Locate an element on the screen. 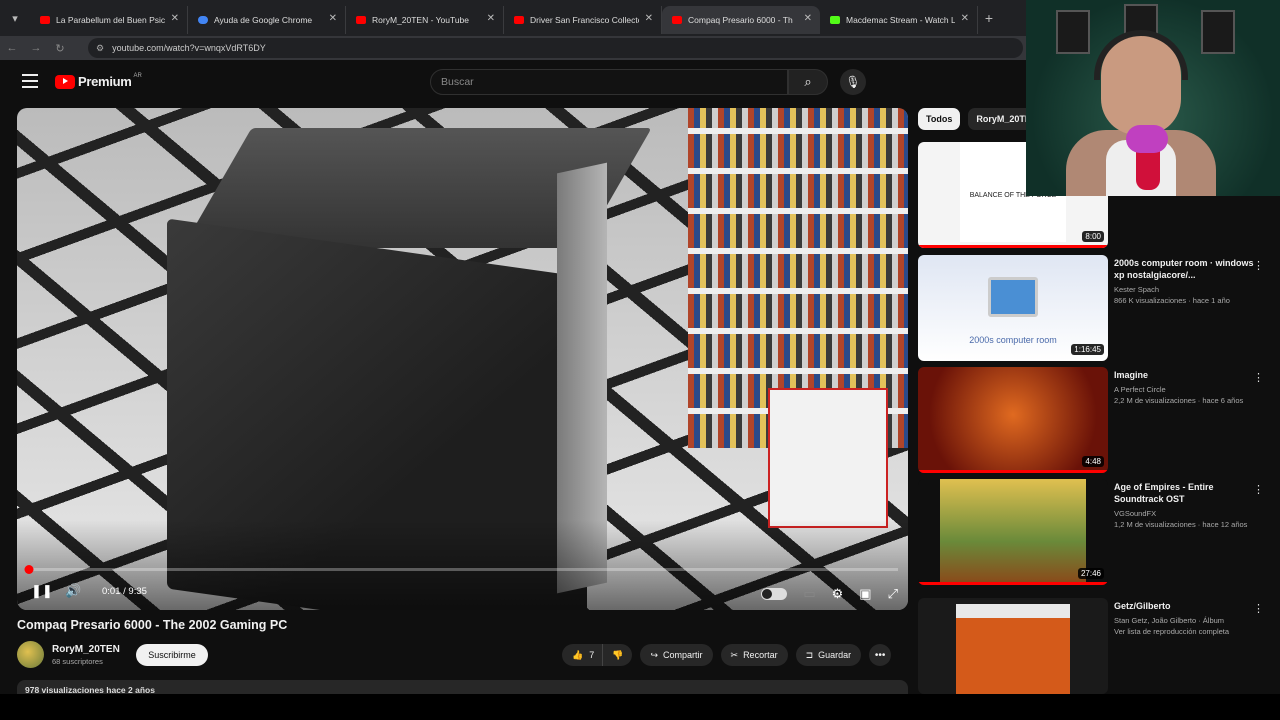 The height and width of the screenshot is (720, 1280). duration-badge: 1:16:45 is located at coordinates (1087, 349).